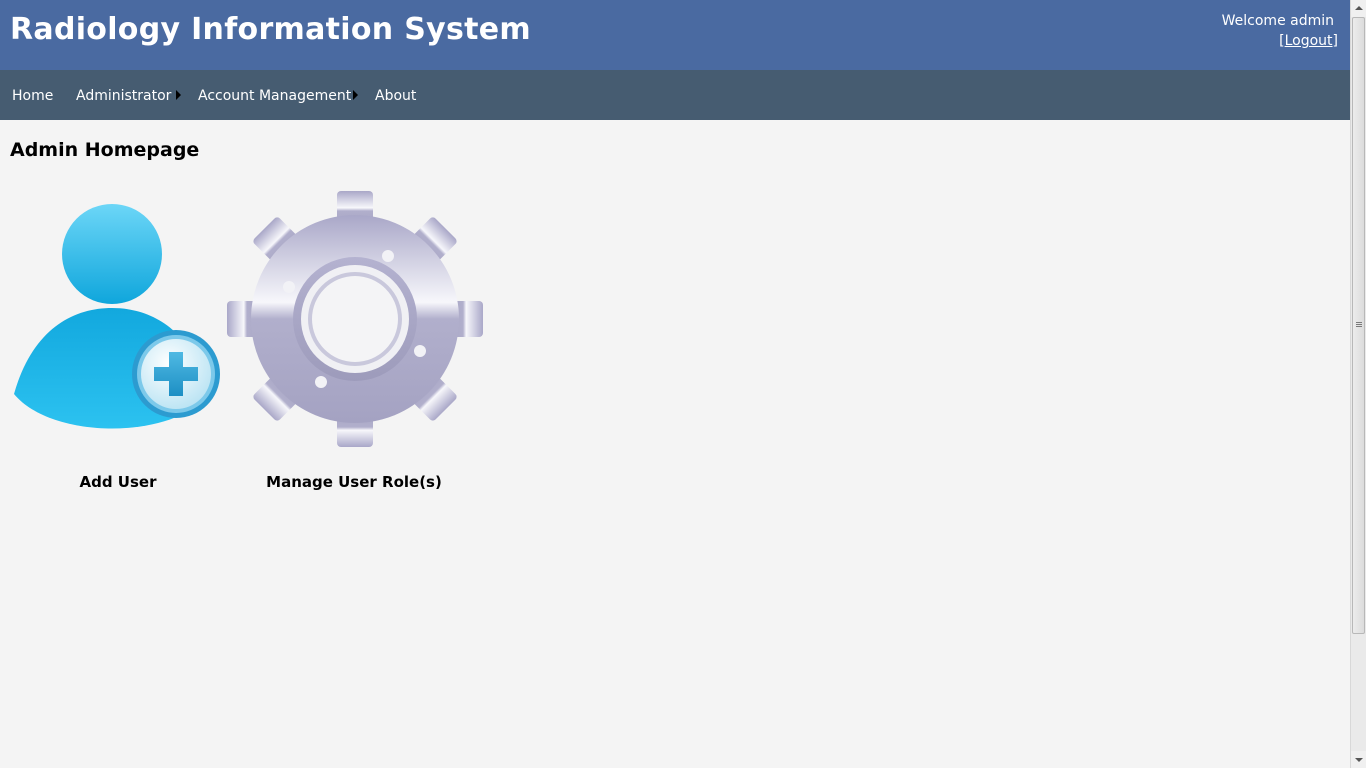 The height and width of the screenshot is (768, 1366). What do you see at coordinates (354, 482) in the screenshot?
I see `manage-user-roles-label: Manage User Role(s)` at bounding box center [354, 482].